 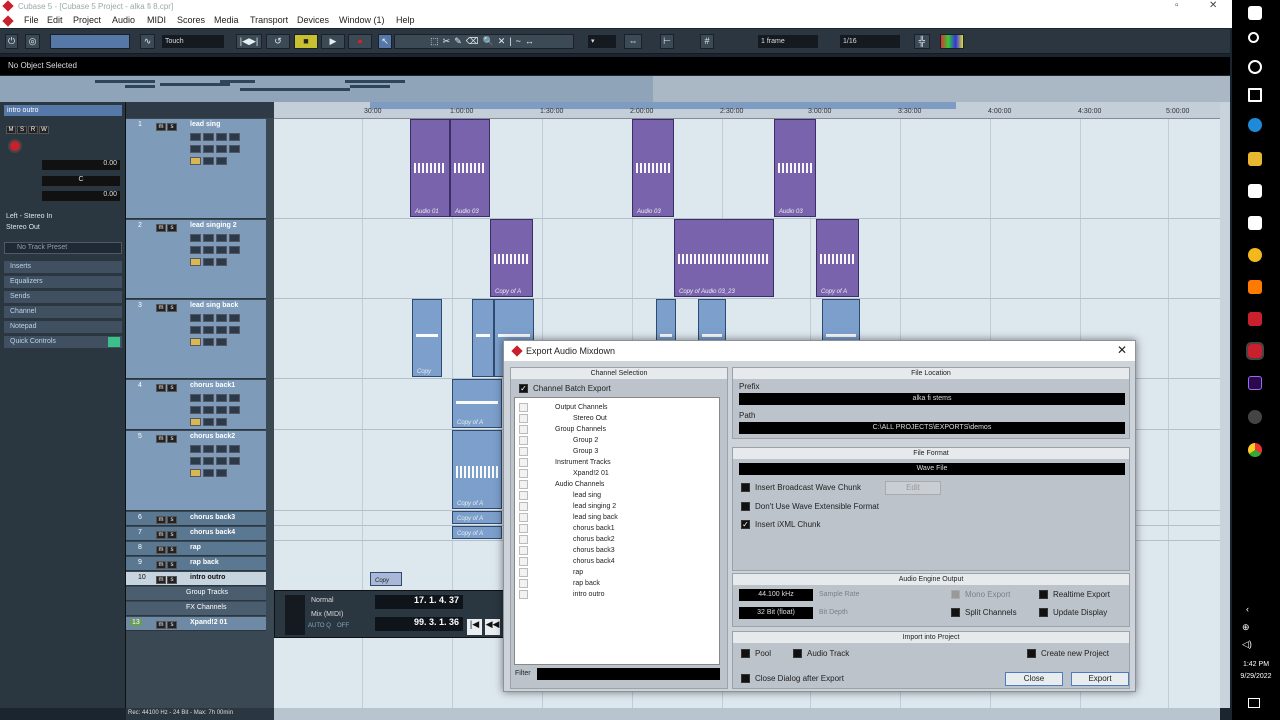 I want to click on constrain-delay-button: ◎, so click(x=32, y=41).